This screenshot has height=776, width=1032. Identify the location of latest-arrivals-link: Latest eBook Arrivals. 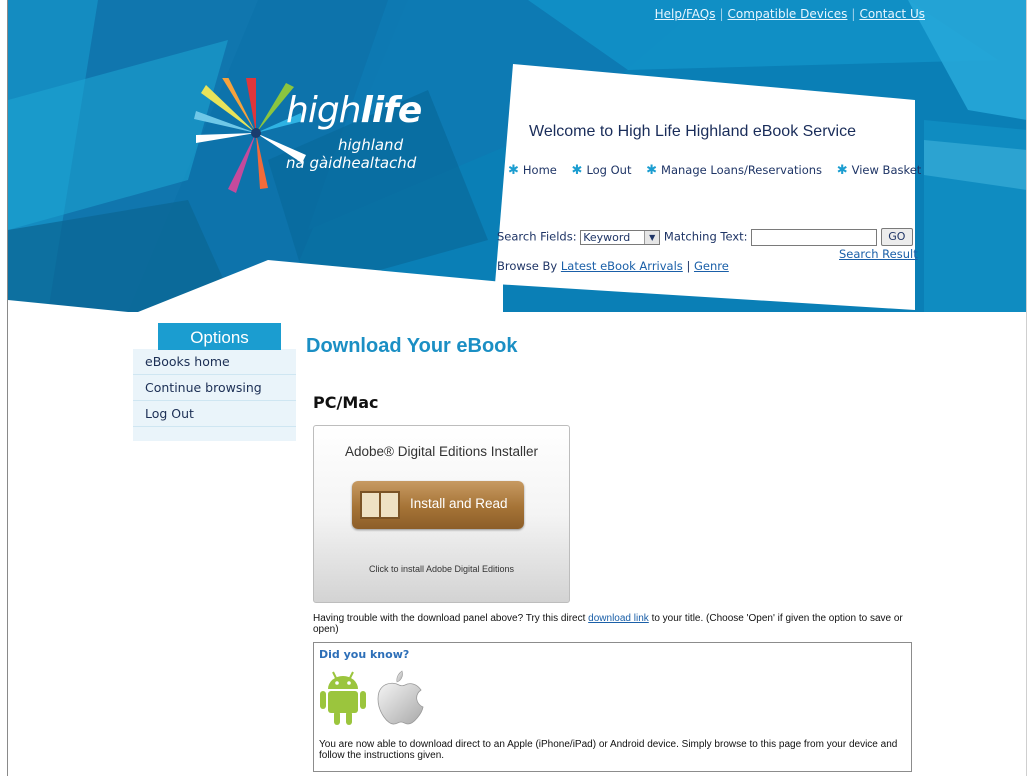
(622, 266).